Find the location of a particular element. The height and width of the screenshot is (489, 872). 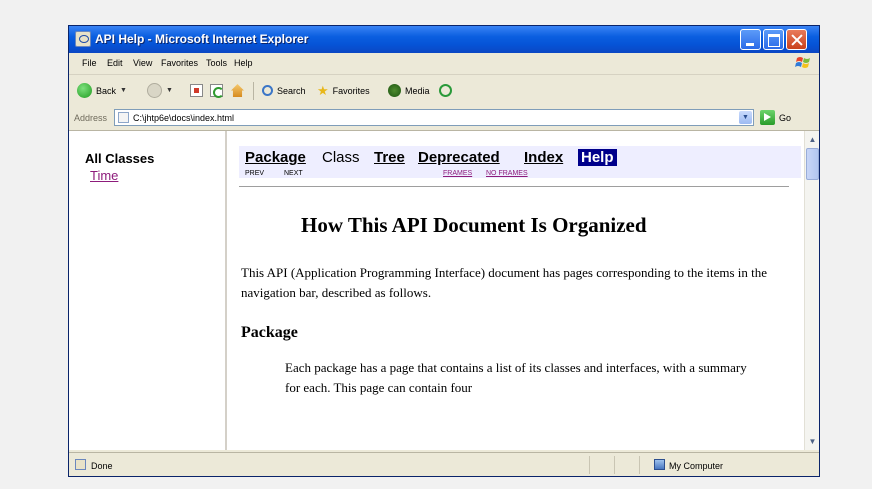

address-bar: Address C:\jhtp6e\docs\index.html ▼ Go is located at coordinates (444, 118).